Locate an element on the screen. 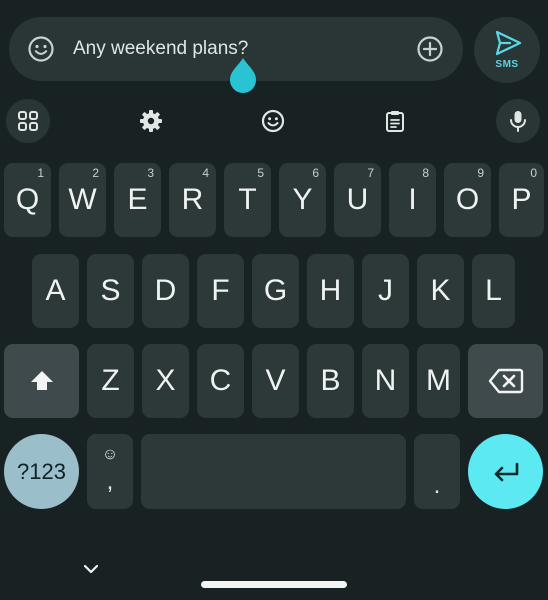 The height and width of the screenshot is (600, 548). key-d: D is located at coordinates (165, 291).